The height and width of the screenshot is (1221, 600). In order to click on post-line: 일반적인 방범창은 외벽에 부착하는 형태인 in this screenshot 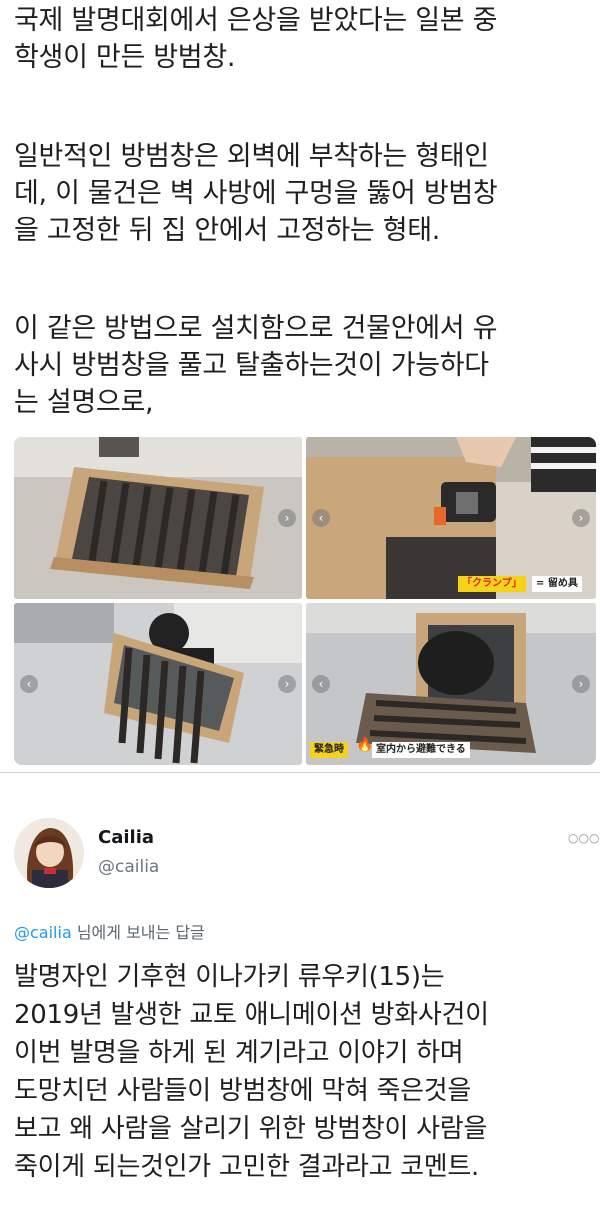, I will do `click(251, 156)`.